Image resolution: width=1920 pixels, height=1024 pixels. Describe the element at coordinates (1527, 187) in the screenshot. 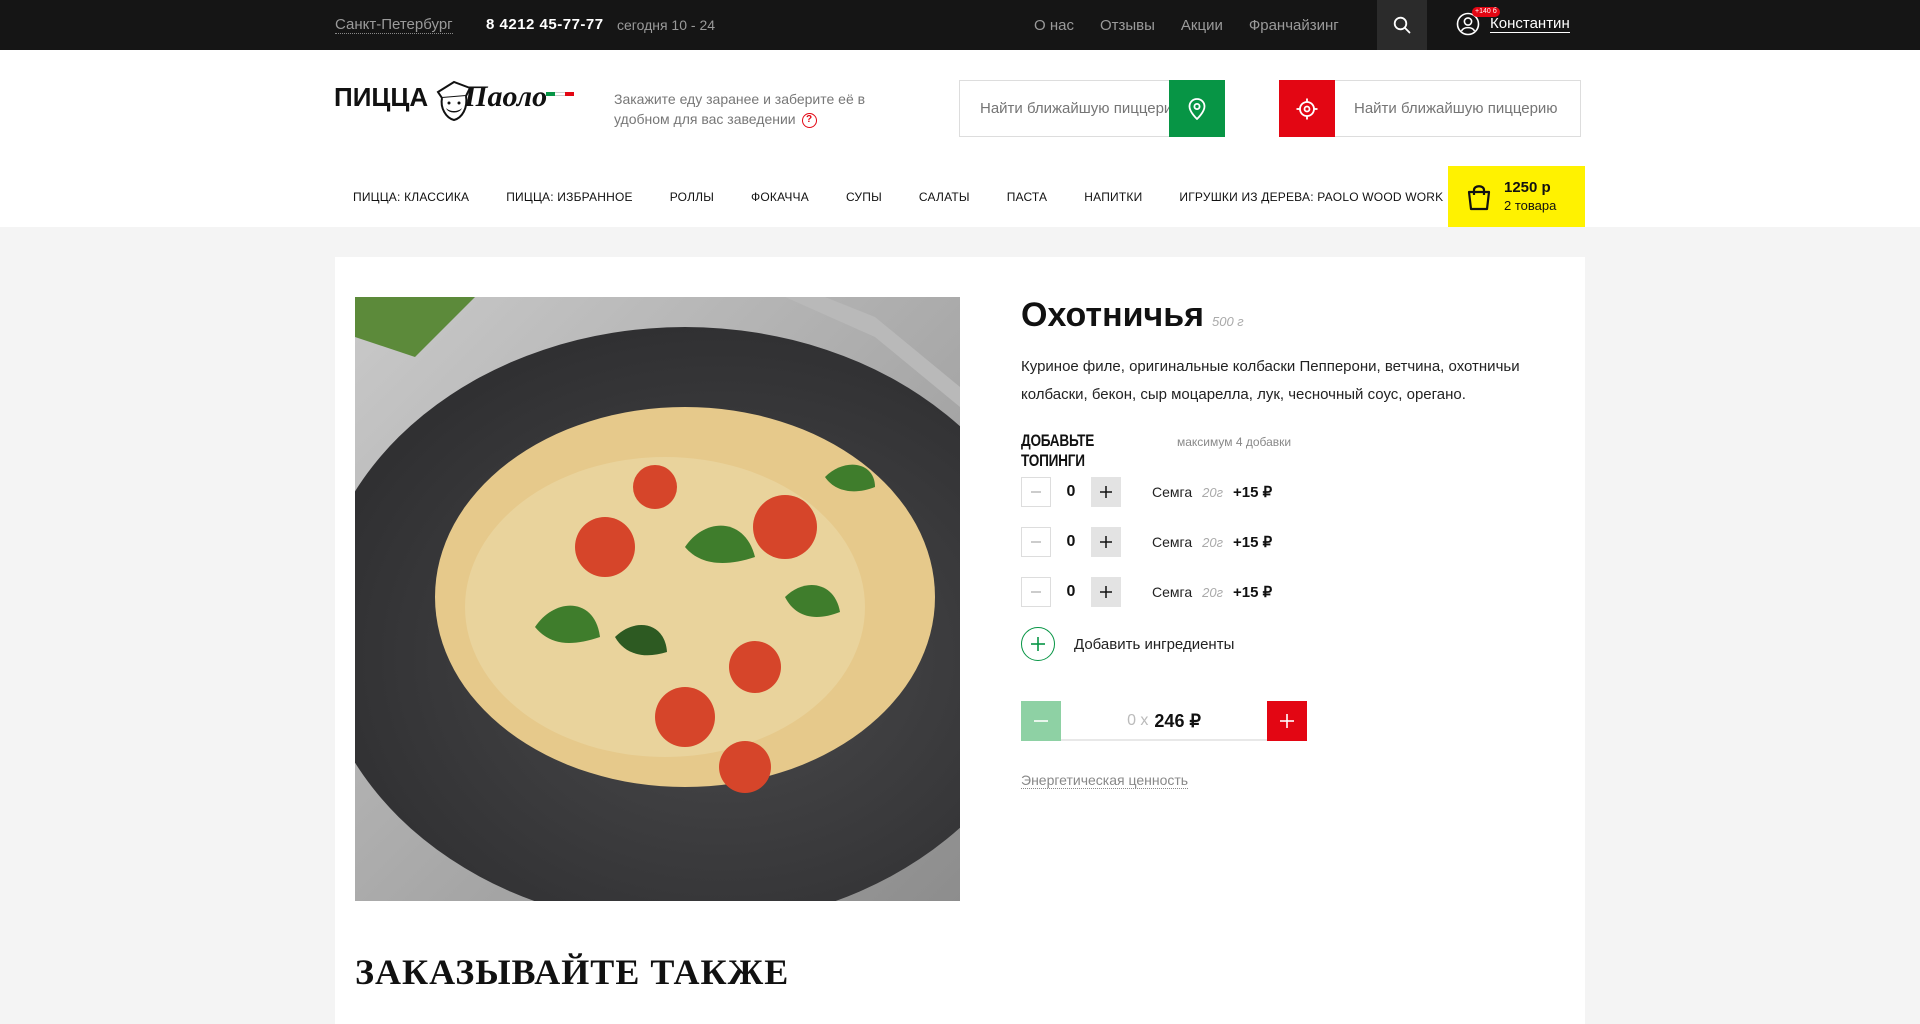

I see `cart-total: 1250 р` at that location.